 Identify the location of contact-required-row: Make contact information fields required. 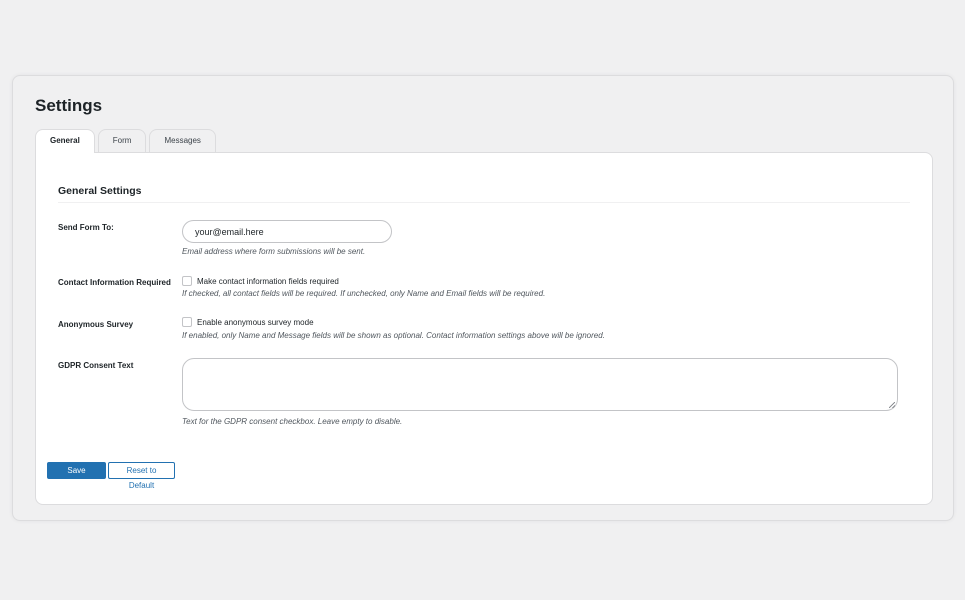
(260, 281).